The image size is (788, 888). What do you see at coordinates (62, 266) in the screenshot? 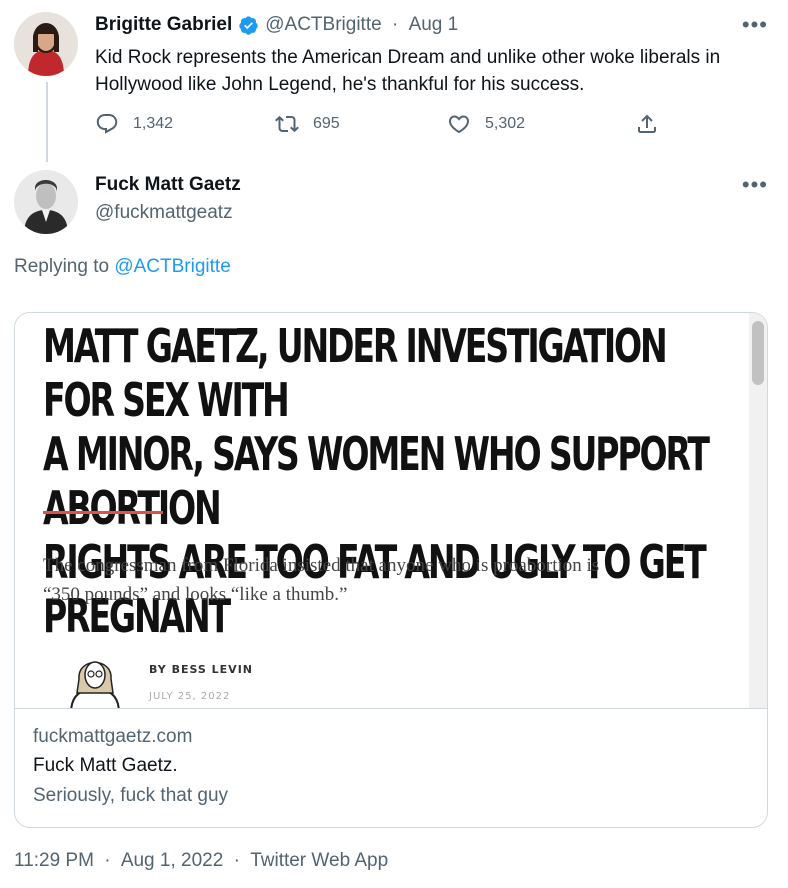
I see `replying-prefix: Replying to` at bounding box center [62, 266].